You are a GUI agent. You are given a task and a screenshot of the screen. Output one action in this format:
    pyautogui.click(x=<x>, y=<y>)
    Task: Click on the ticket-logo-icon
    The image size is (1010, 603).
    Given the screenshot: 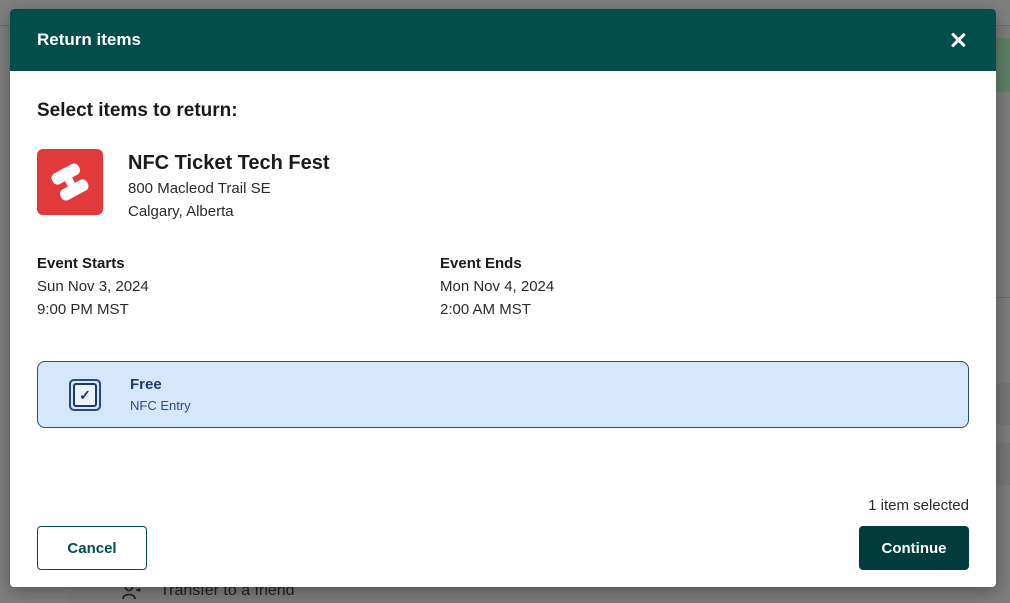 What is the action you would take?
    pyautogui.click(x=70, y=182)
    